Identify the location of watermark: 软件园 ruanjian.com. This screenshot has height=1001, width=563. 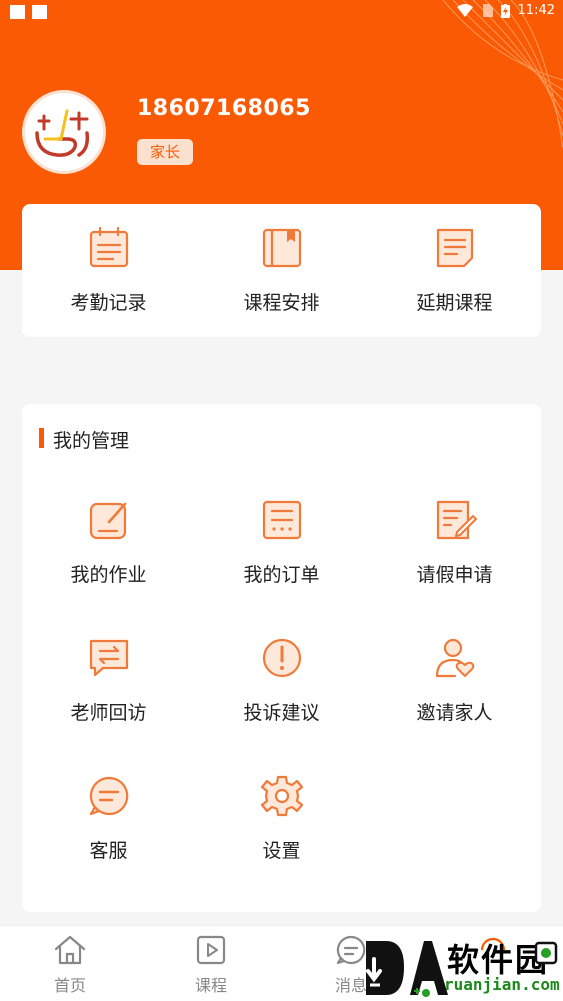
(461, 967).